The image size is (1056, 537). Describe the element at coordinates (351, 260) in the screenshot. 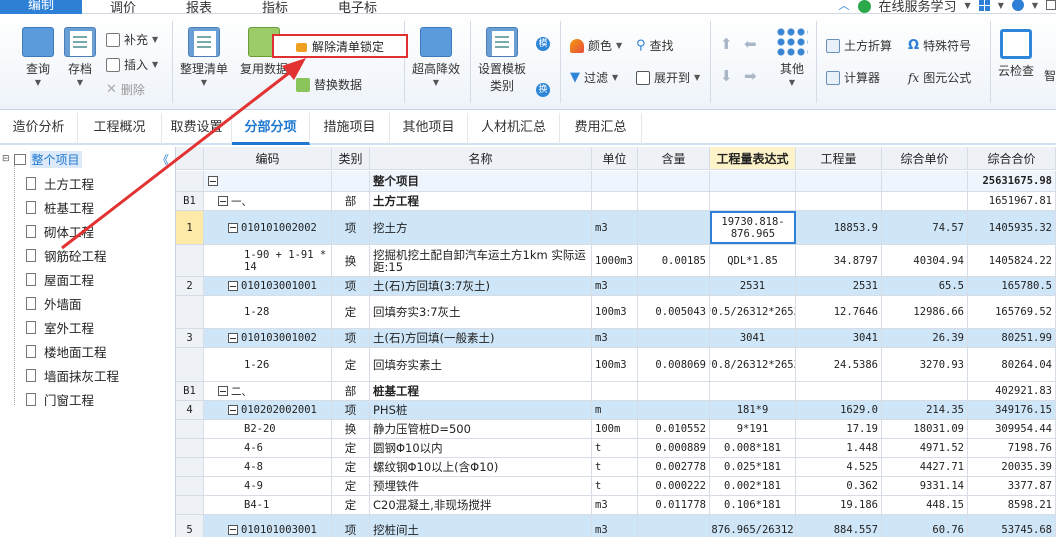

I see `type-cell: 换` at that location.